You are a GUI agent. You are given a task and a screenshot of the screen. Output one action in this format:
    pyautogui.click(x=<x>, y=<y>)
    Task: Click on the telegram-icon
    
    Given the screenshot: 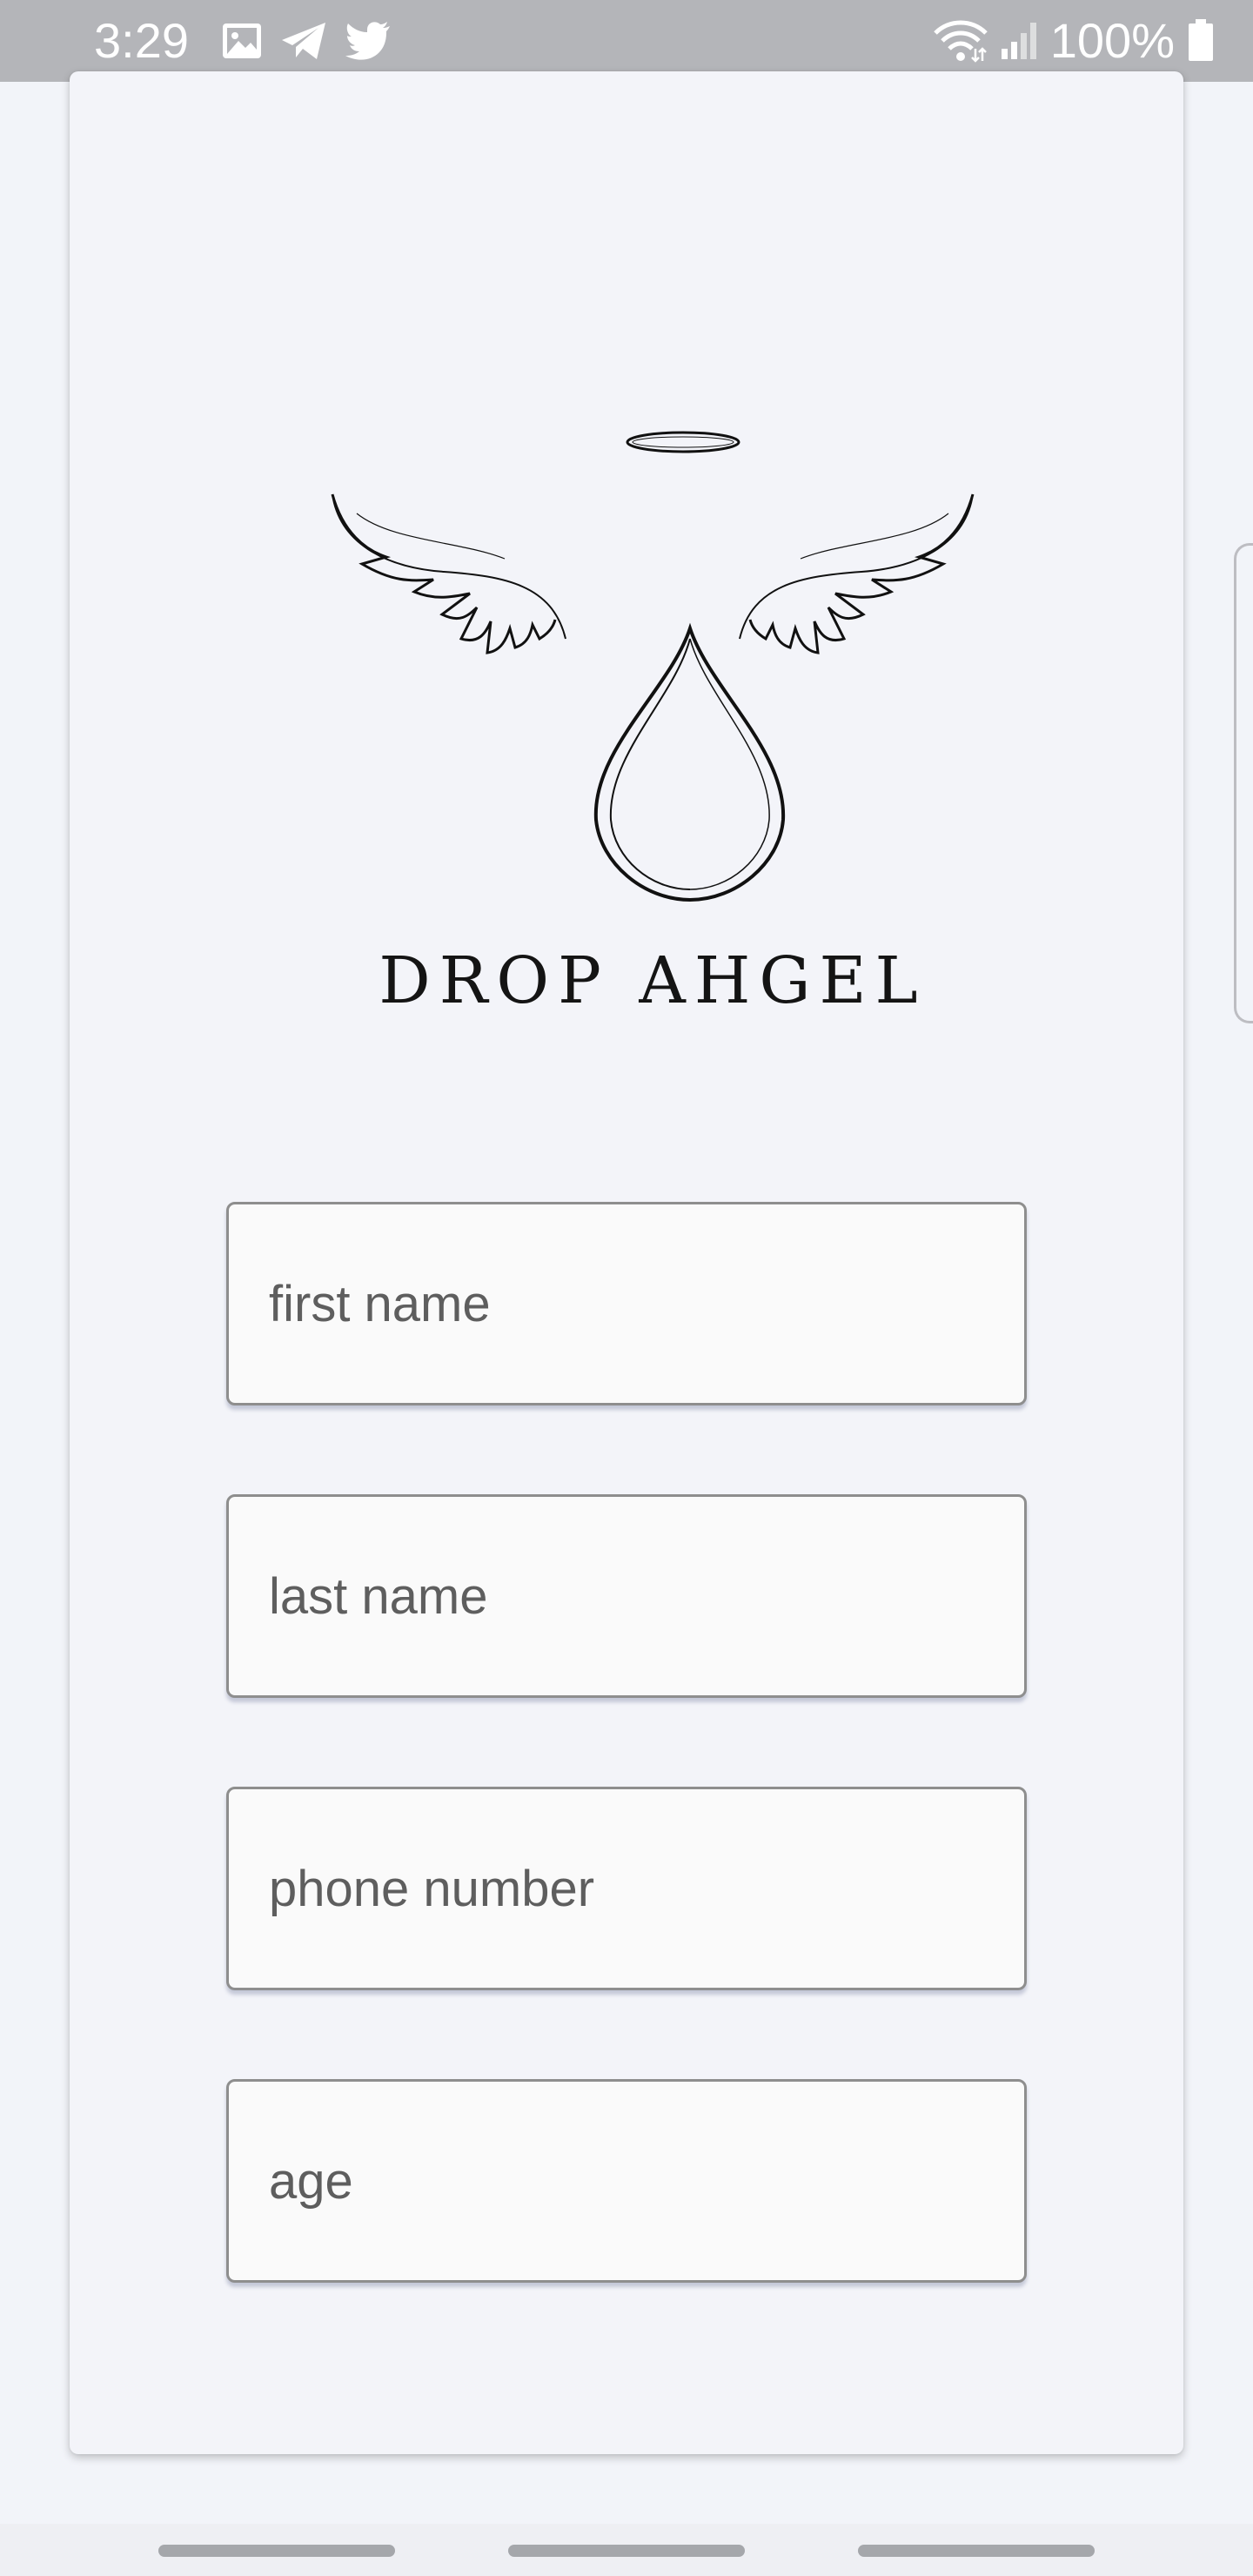 What is the action you would take?
    pyautogui.click(x=303, y=41)
    